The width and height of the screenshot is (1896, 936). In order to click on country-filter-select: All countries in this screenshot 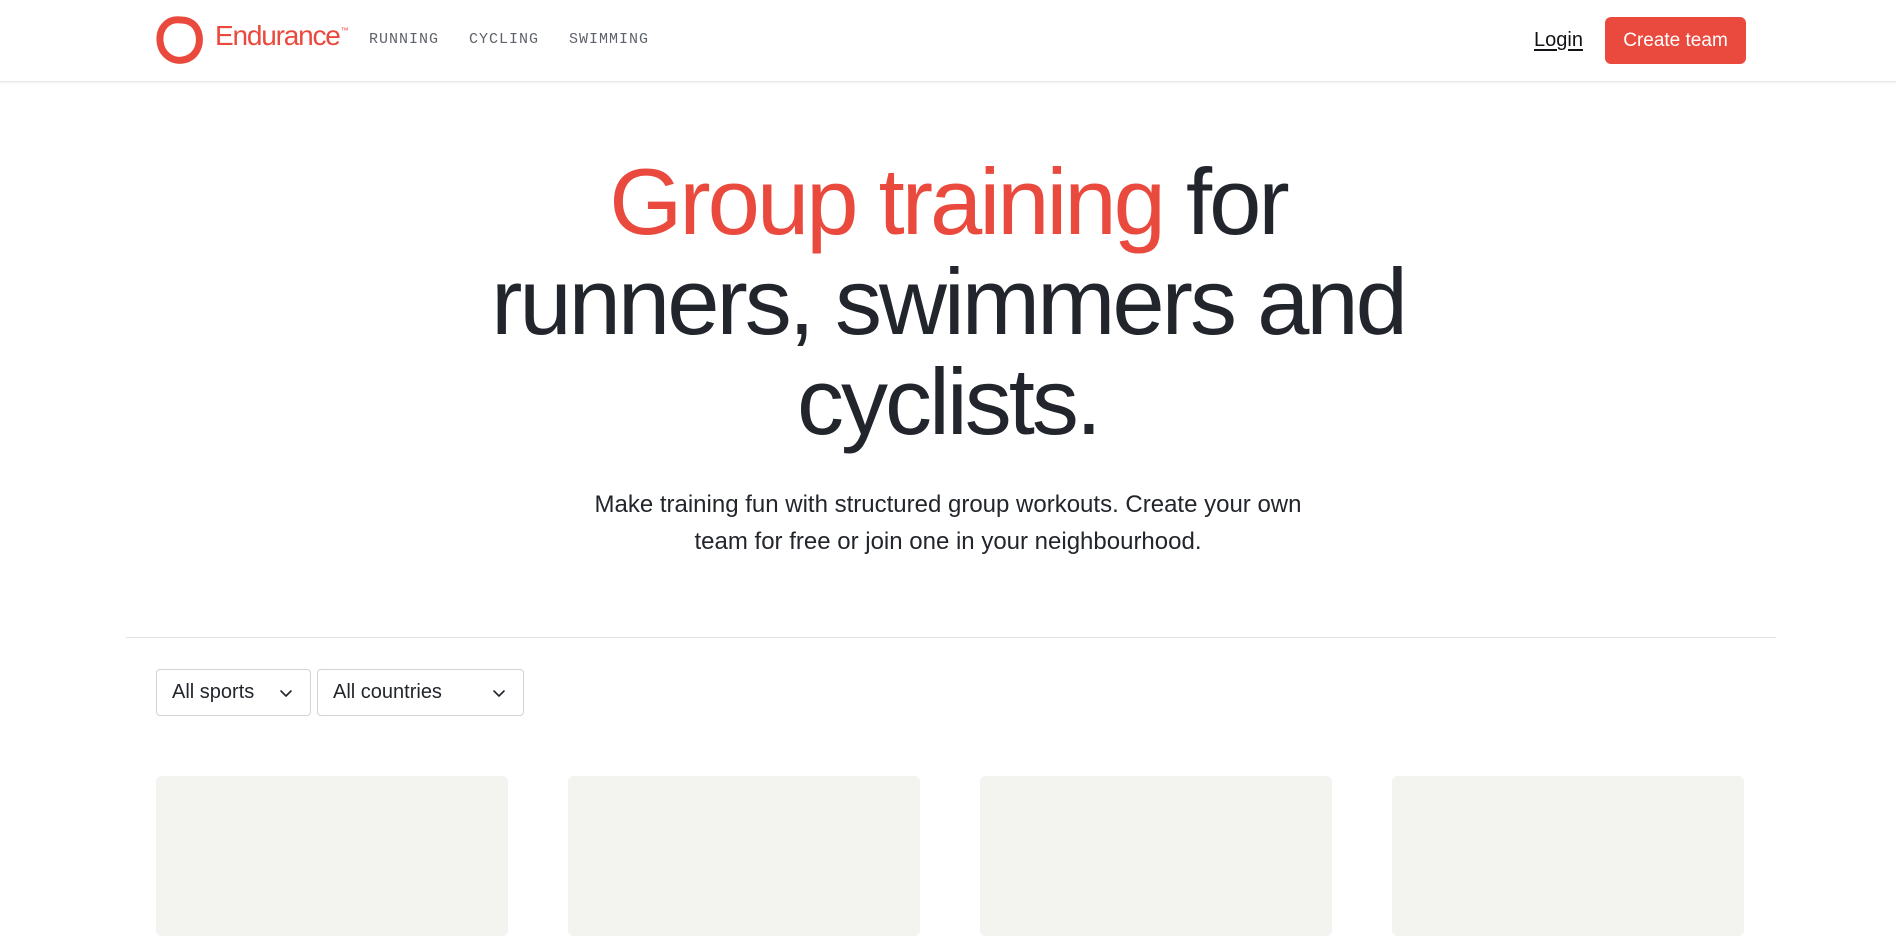, I will do `click(420, 692)`.